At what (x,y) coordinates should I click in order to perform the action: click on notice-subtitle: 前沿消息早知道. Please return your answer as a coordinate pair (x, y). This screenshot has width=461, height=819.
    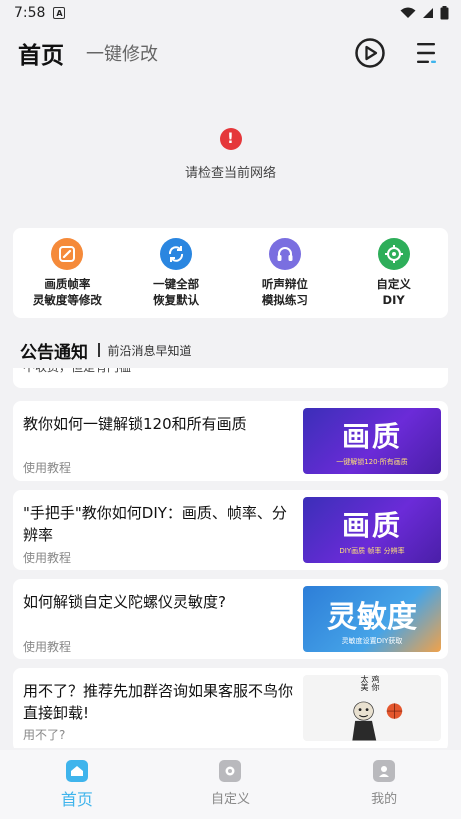
    Looking at the image, I should click on (149, 350).